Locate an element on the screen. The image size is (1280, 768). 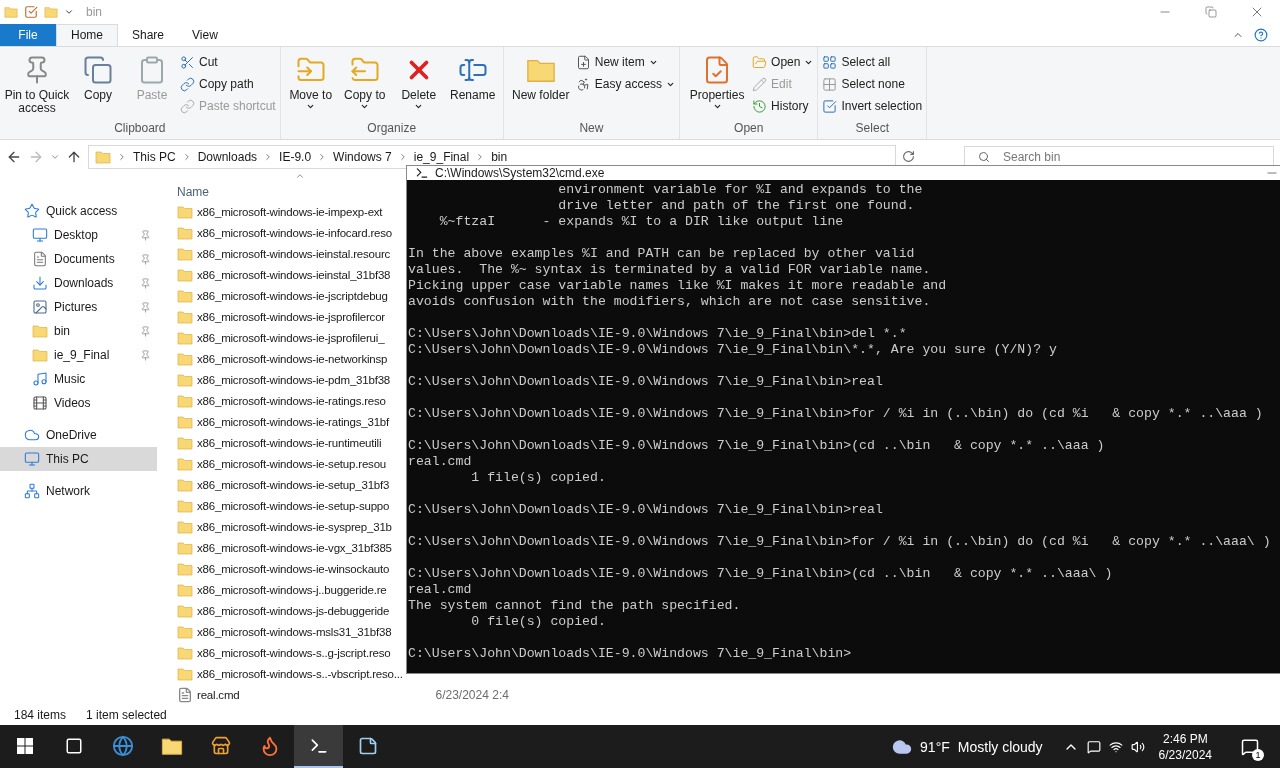
ribbon-button: New folder is located at coordinates (540, 84).